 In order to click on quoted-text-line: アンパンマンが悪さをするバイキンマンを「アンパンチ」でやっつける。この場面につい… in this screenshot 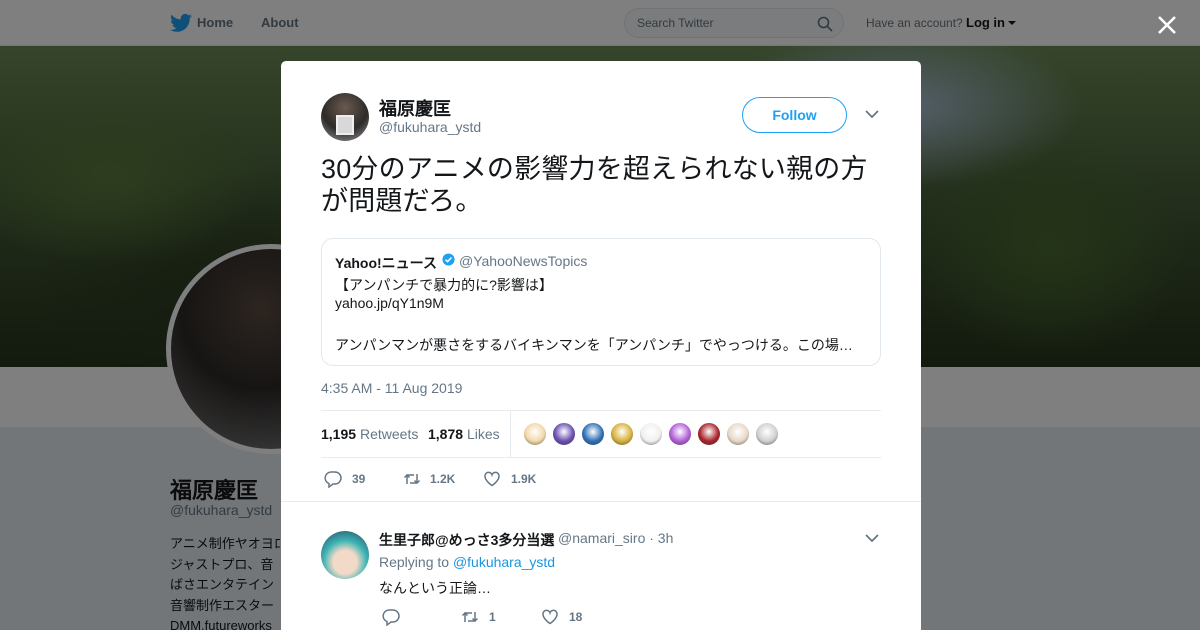, I will do `click(600, 345)`.